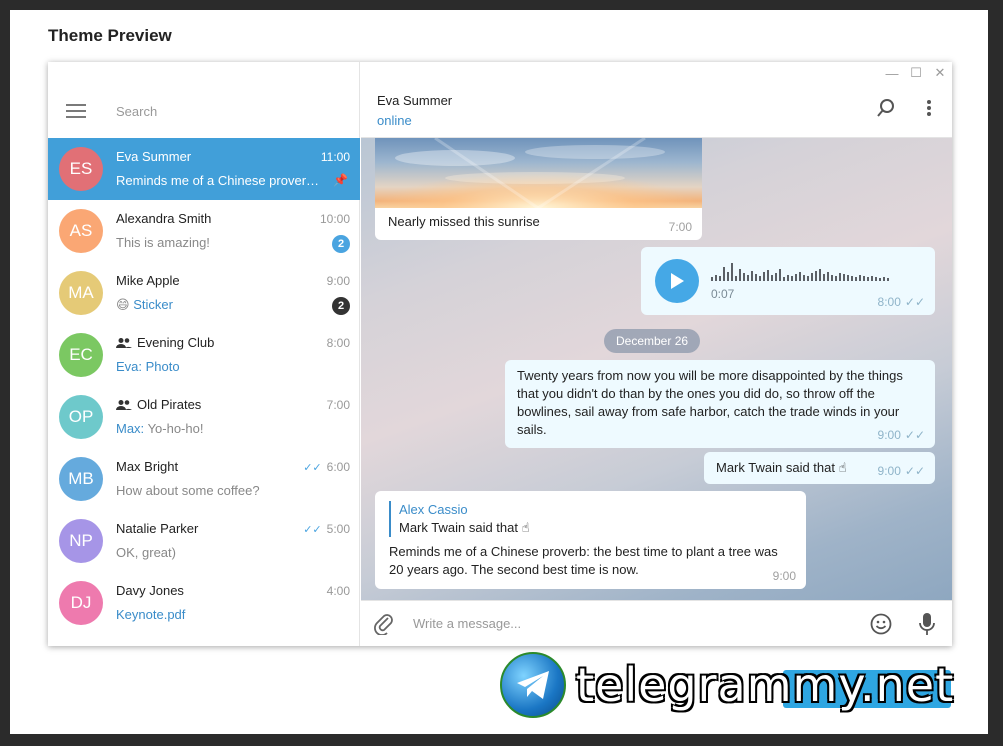 Image resolution: width=1003 pixels, height=746 pixels. I want to click on hamburger-menu-icon, so click(76, 111).